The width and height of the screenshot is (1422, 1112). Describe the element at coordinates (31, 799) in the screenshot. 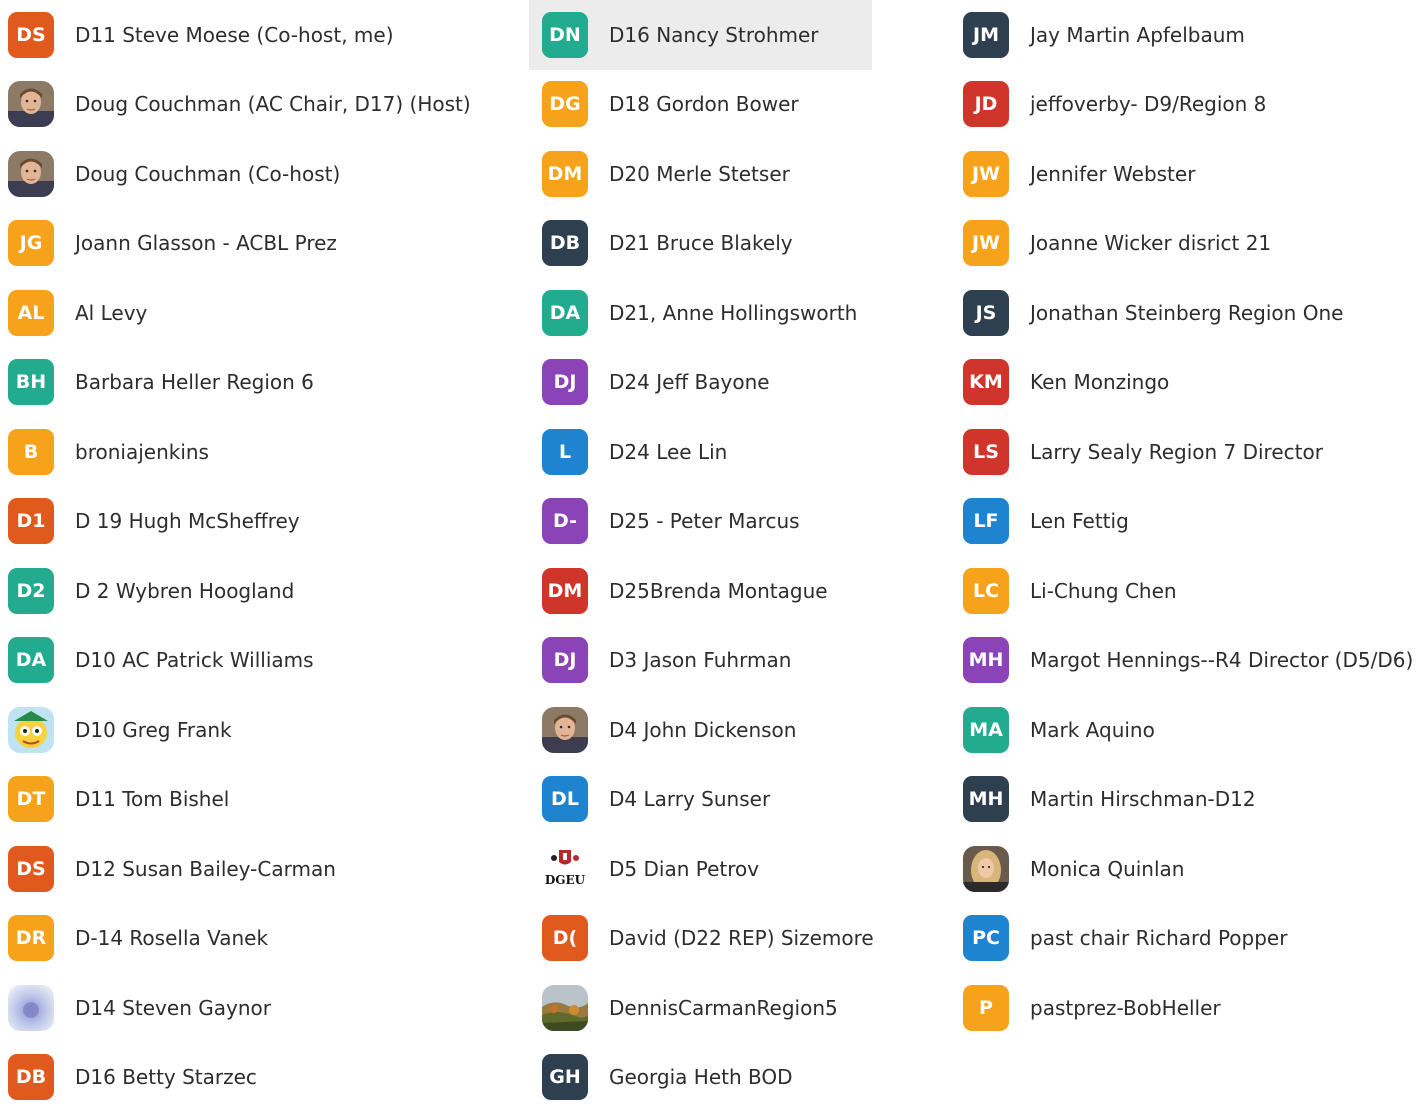

I see `initials-avatar: DT` at that location.